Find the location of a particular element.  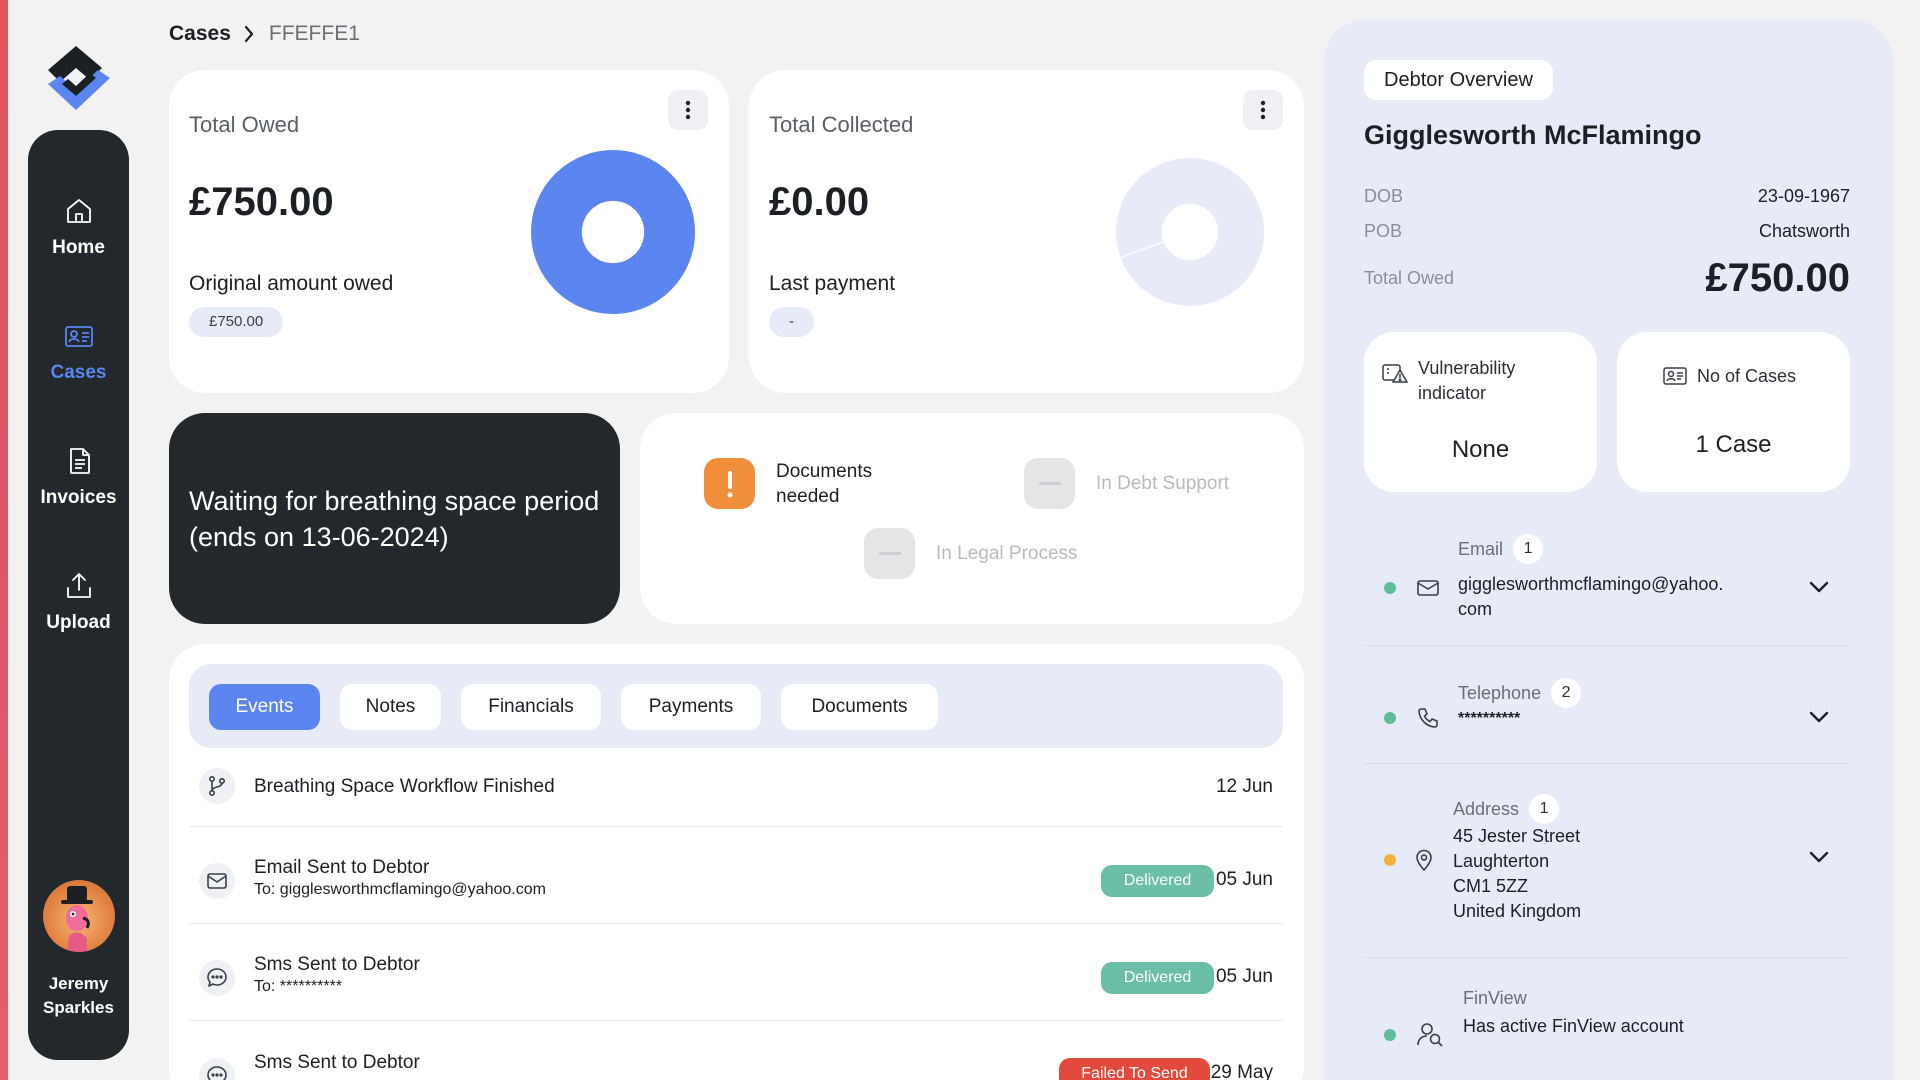

vulnerability-label-1: Vulnerability is located at coordinates (1467, 368).